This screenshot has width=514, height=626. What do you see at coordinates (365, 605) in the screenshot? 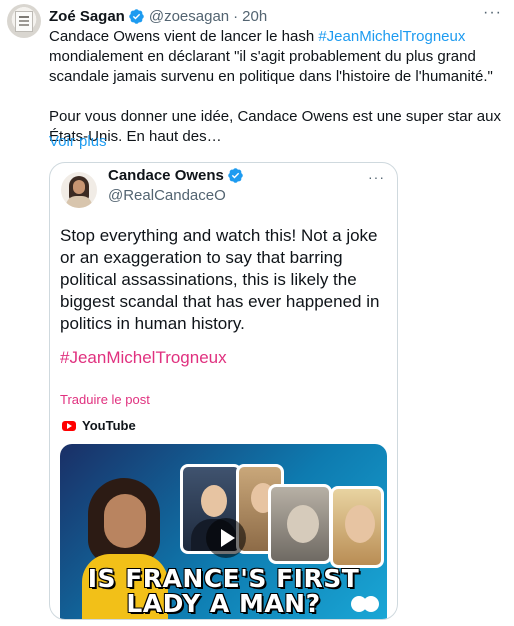
I see `channel-logo-icon` at bounding box center [365, 605].